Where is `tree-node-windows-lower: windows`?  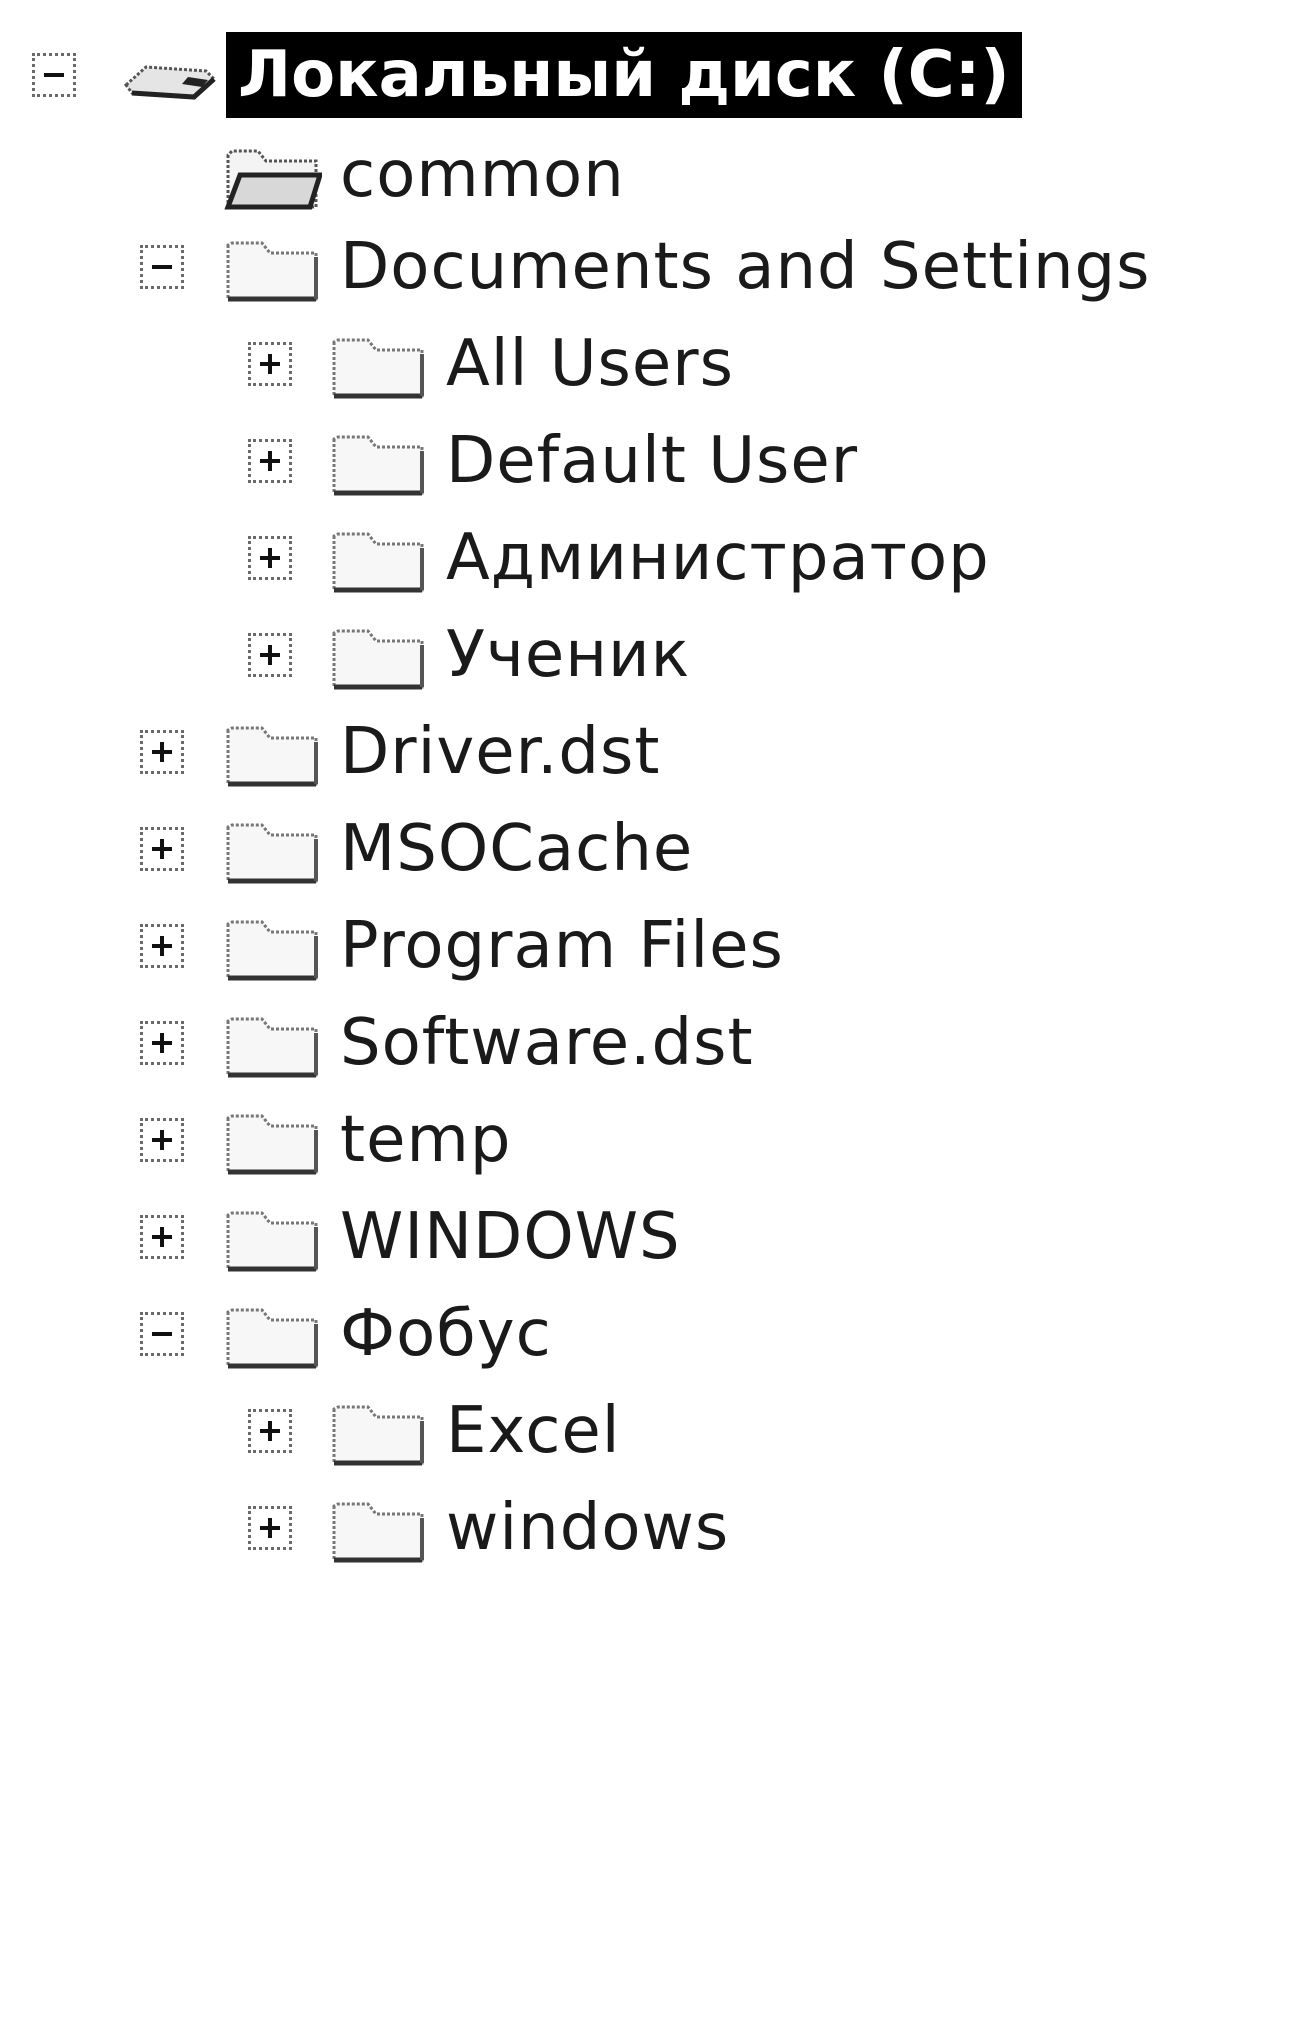 tree-node-windows-lower: windows is located at coordinates (654, 1528).